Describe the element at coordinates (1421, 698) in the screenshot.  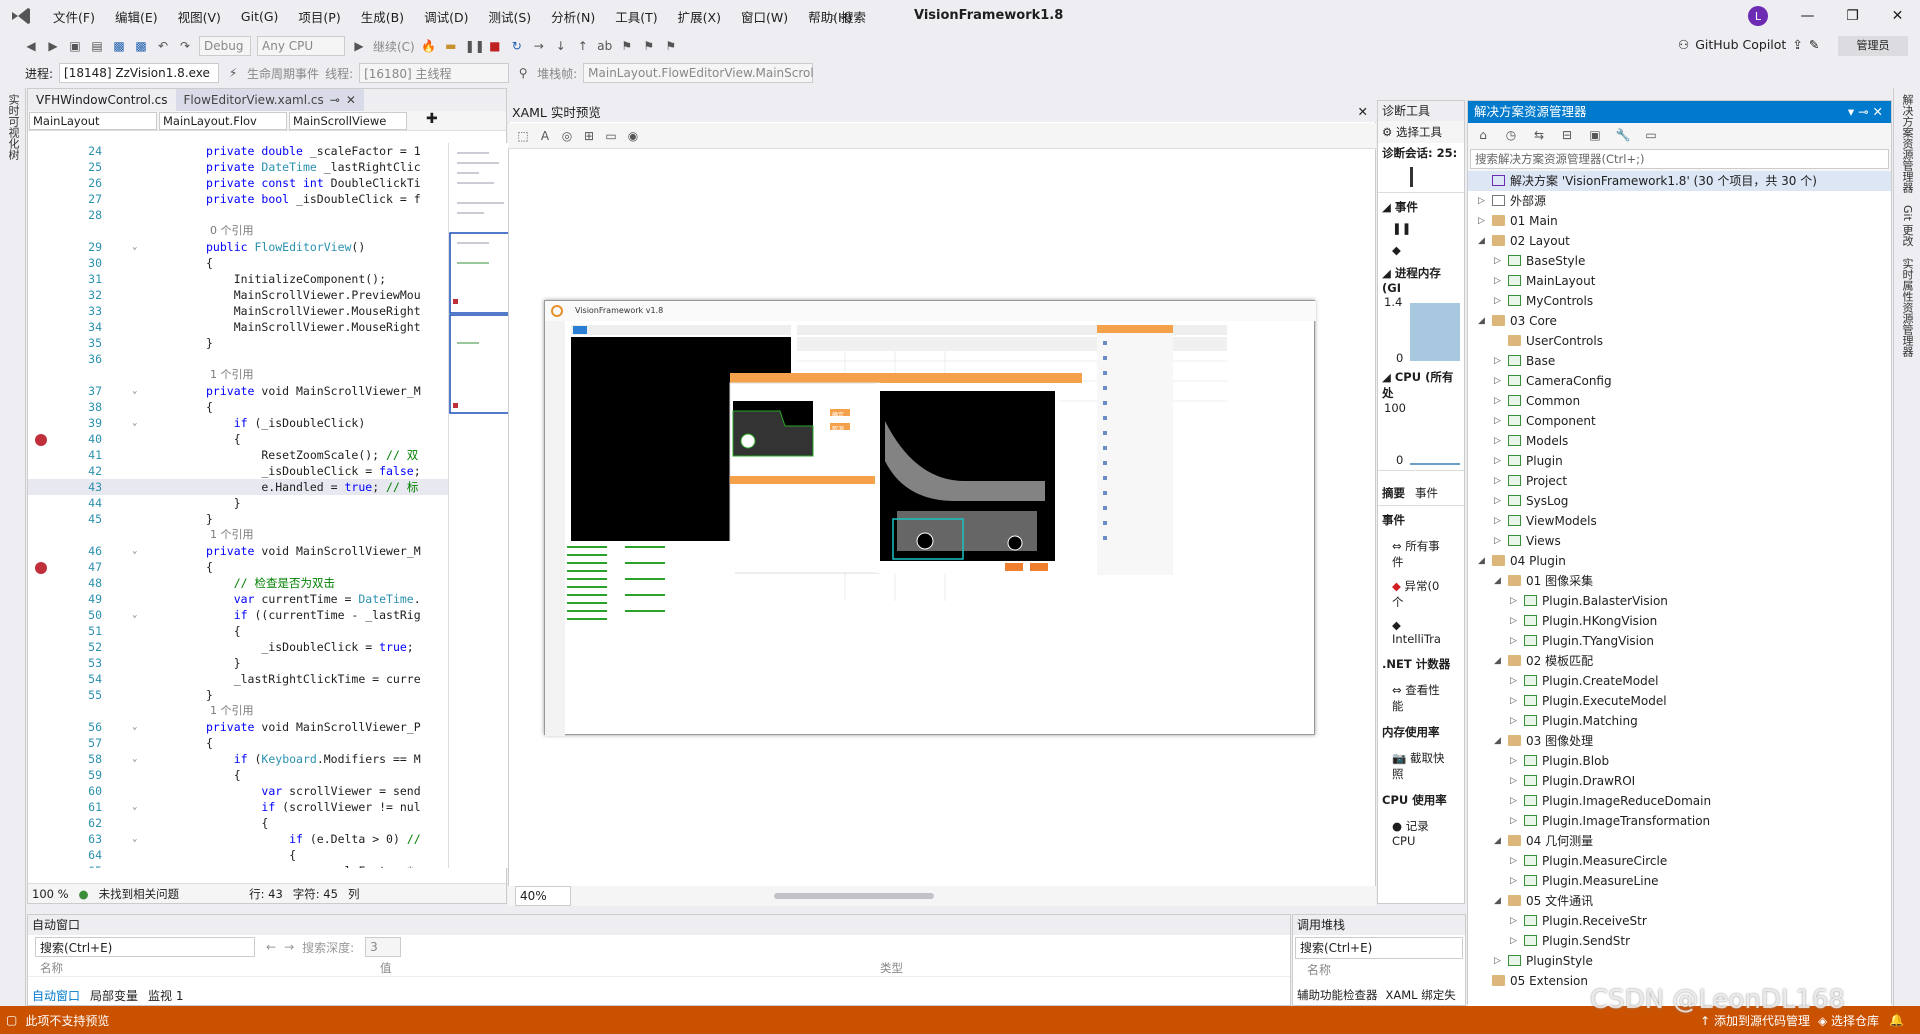
I see `view-perf-link: ⇔ 查看性能` at that location.